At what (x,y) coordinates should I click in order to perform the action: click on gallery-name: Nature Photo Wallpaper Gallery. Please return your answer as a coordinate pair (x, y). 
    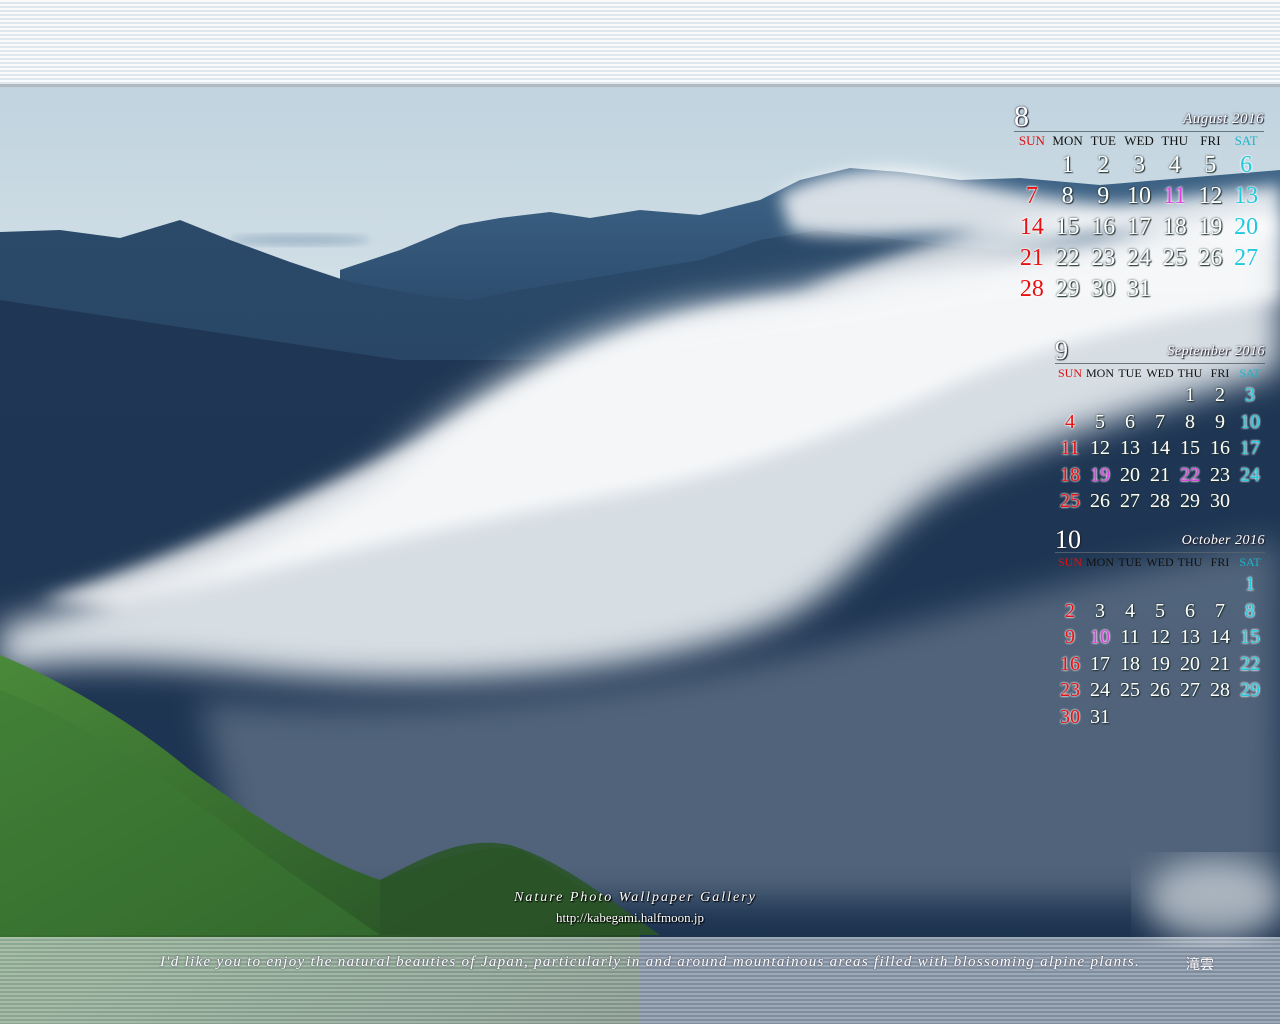
    Looking at the image, I should click on (635, 897).